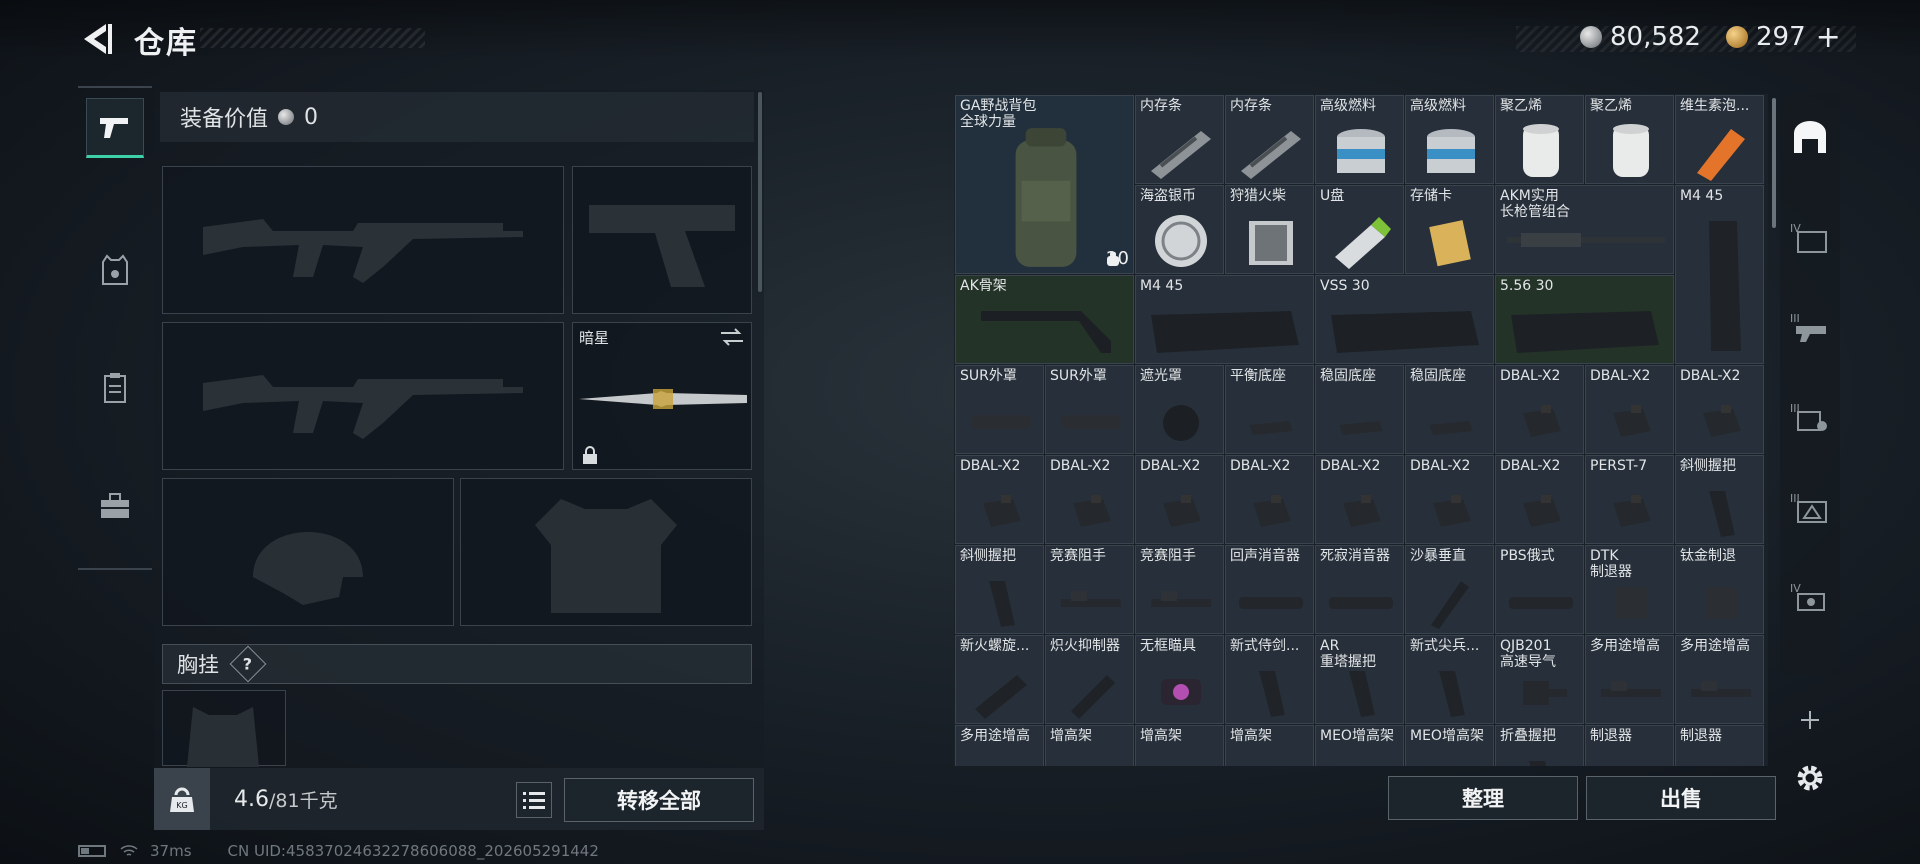 The image size is (1920, 864). I want to click on stash-item: 死寂消音器, so click(1359, 589).